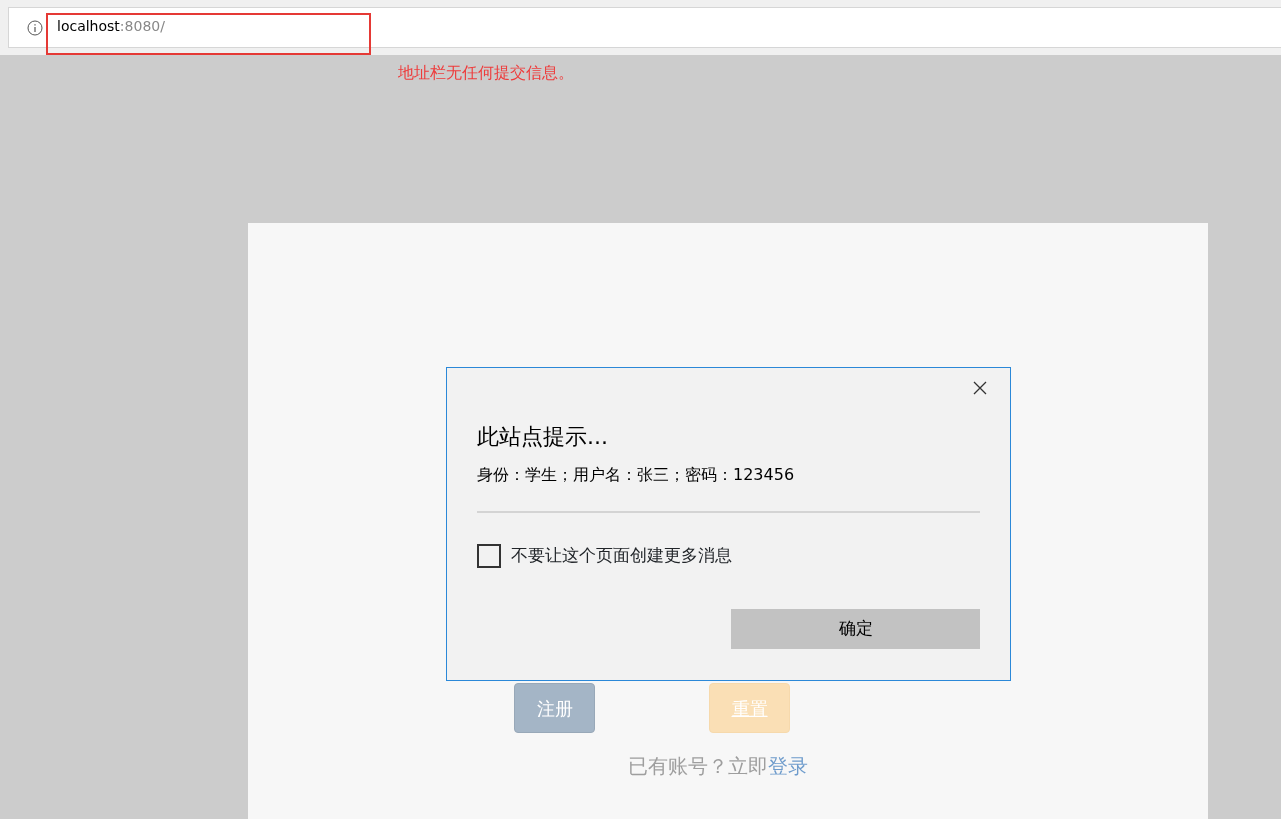  I want to click on checkbox-label: 不要让这个页面创建更多消息, so click(621, 555).